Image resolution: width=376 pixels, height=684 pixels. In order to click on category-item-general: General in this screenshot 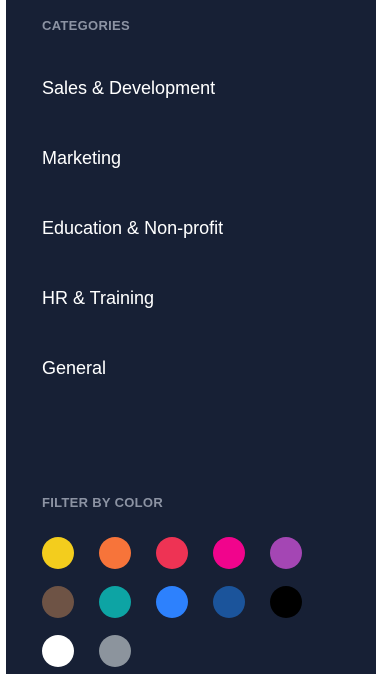, I will do `click(132, 385)`.